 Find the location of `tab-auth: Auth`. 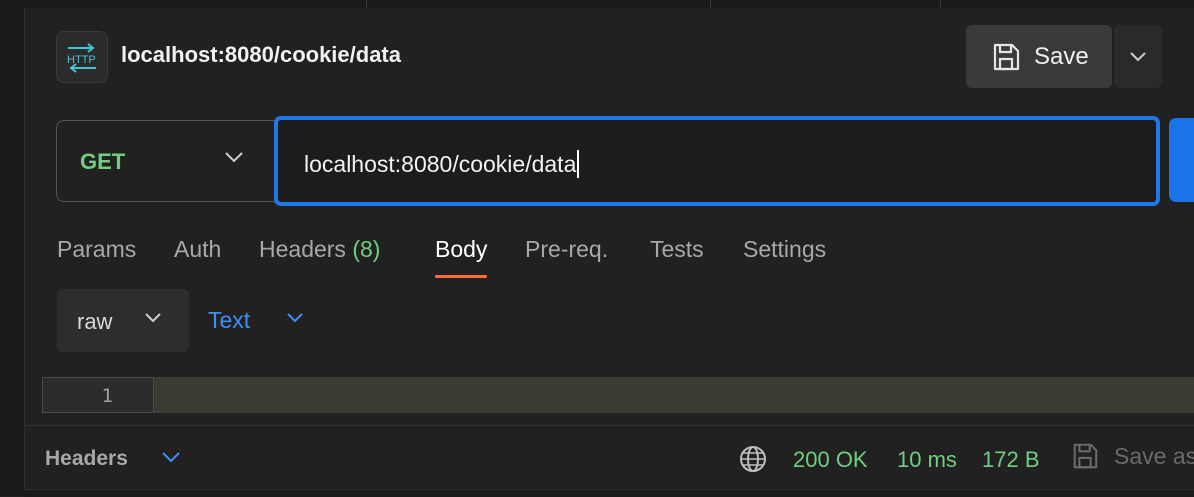

tab-auth: Auth is located at coordinates (197, 249).